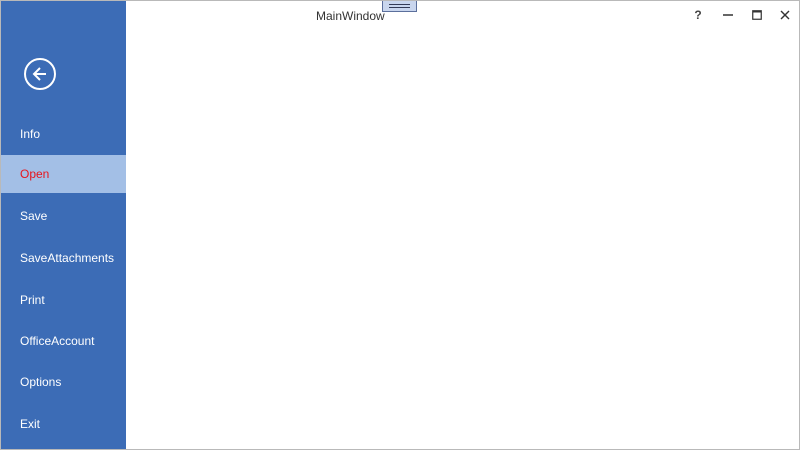 Image resolution: width=800 pixels, height=450 pixels. What do you see at coordinates (63, 341) in the screenshot?
I see `sidebar-item-office-account: OfficeAccount` at bounding box center [63, 341].